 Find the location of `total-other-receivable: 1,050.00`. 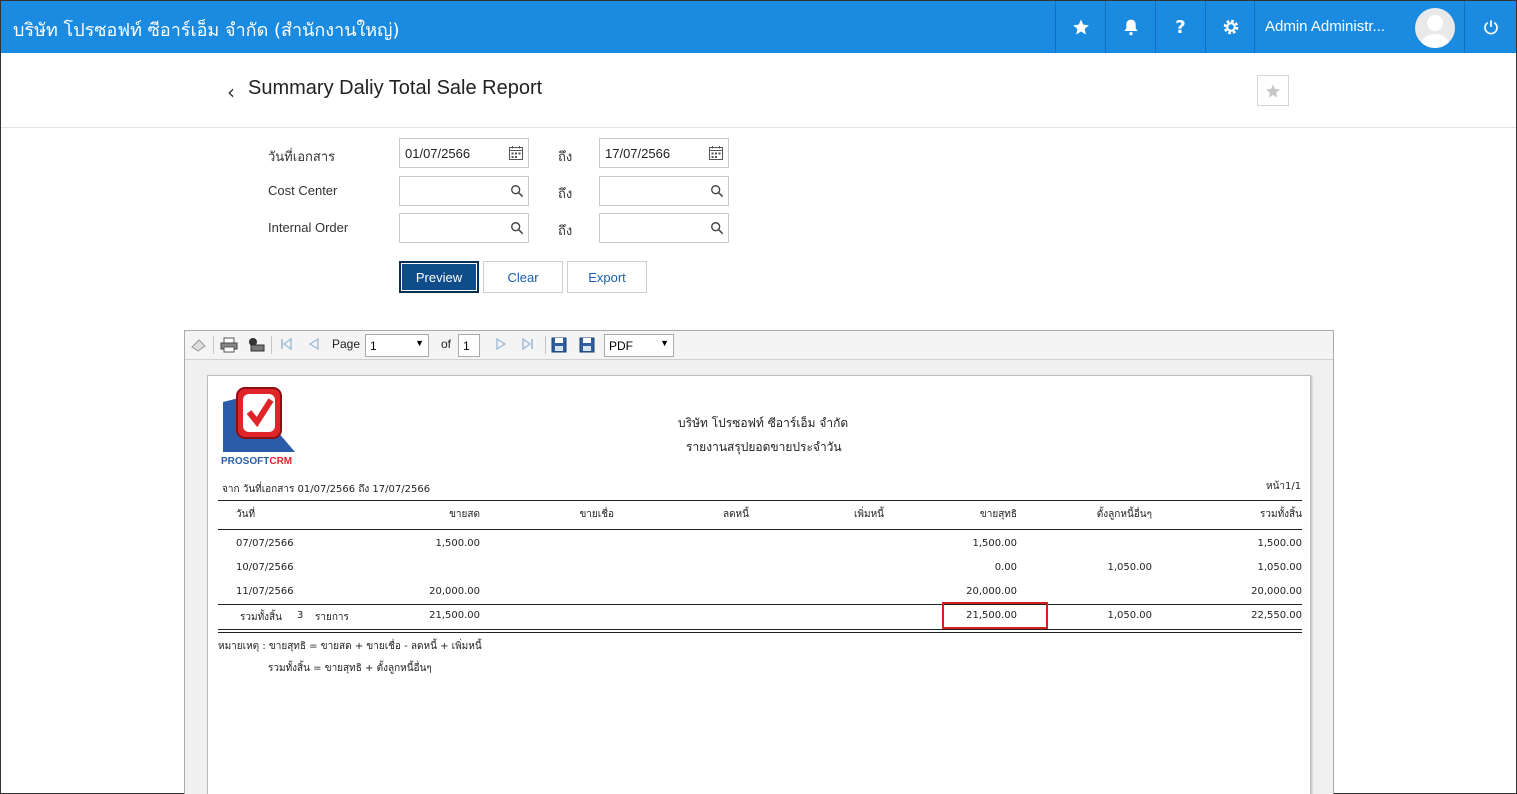

total-other-receivable: 1,050.00 is located at coordinates (1129, 615).